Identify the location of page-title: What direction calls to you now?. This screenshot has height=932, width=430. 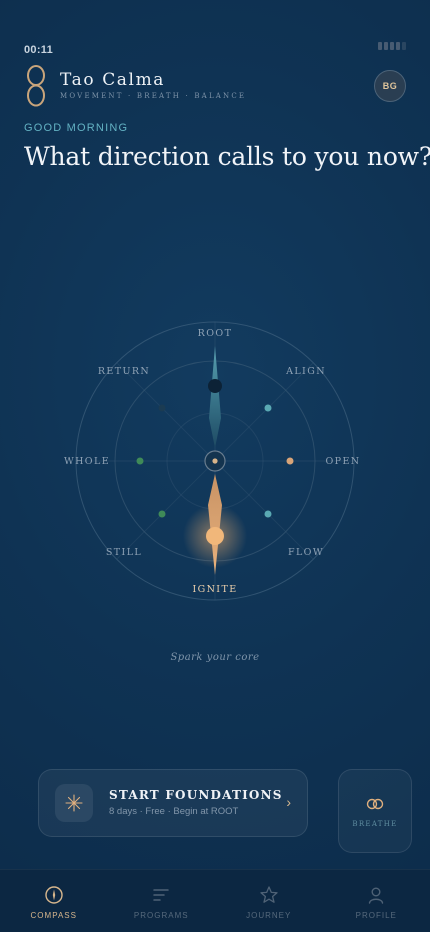
(227, 156).